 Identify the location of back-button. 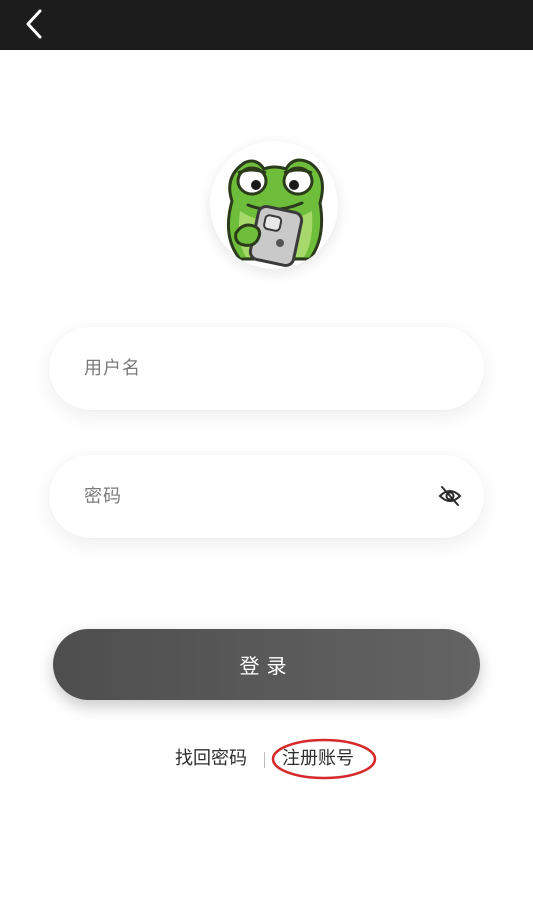
(34, 24).